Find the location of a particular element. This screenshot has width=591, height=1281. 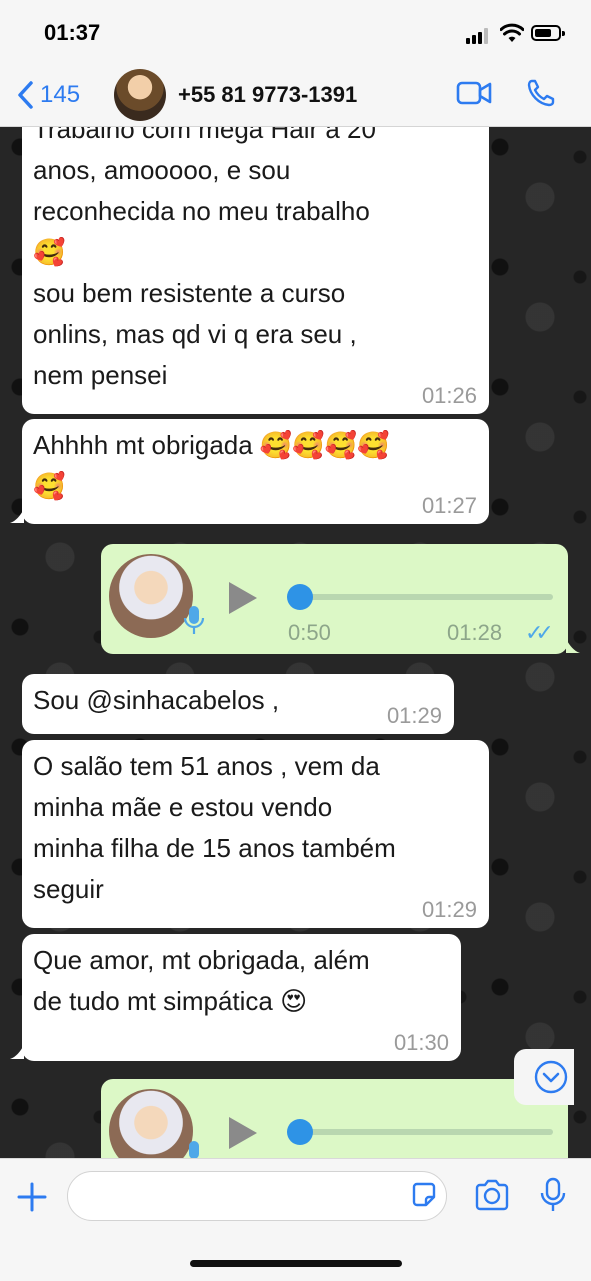

voice-message is located at coordinates (334, 1118).